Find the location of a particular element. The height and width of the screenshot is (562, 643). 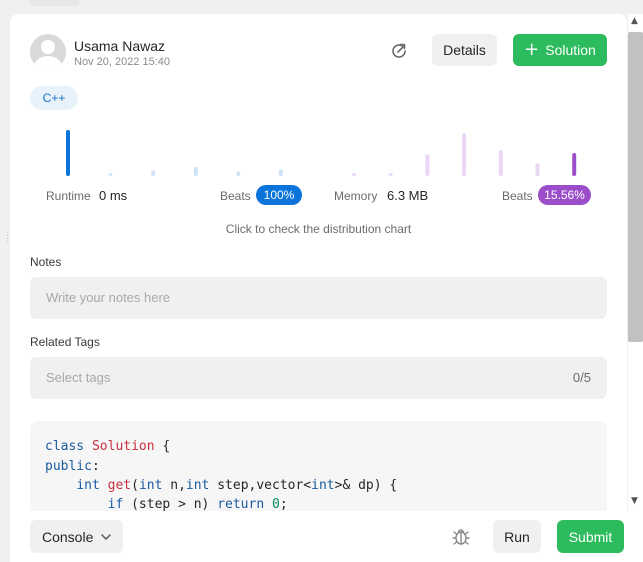

distribution-chart is located at coordinates (318, 152).